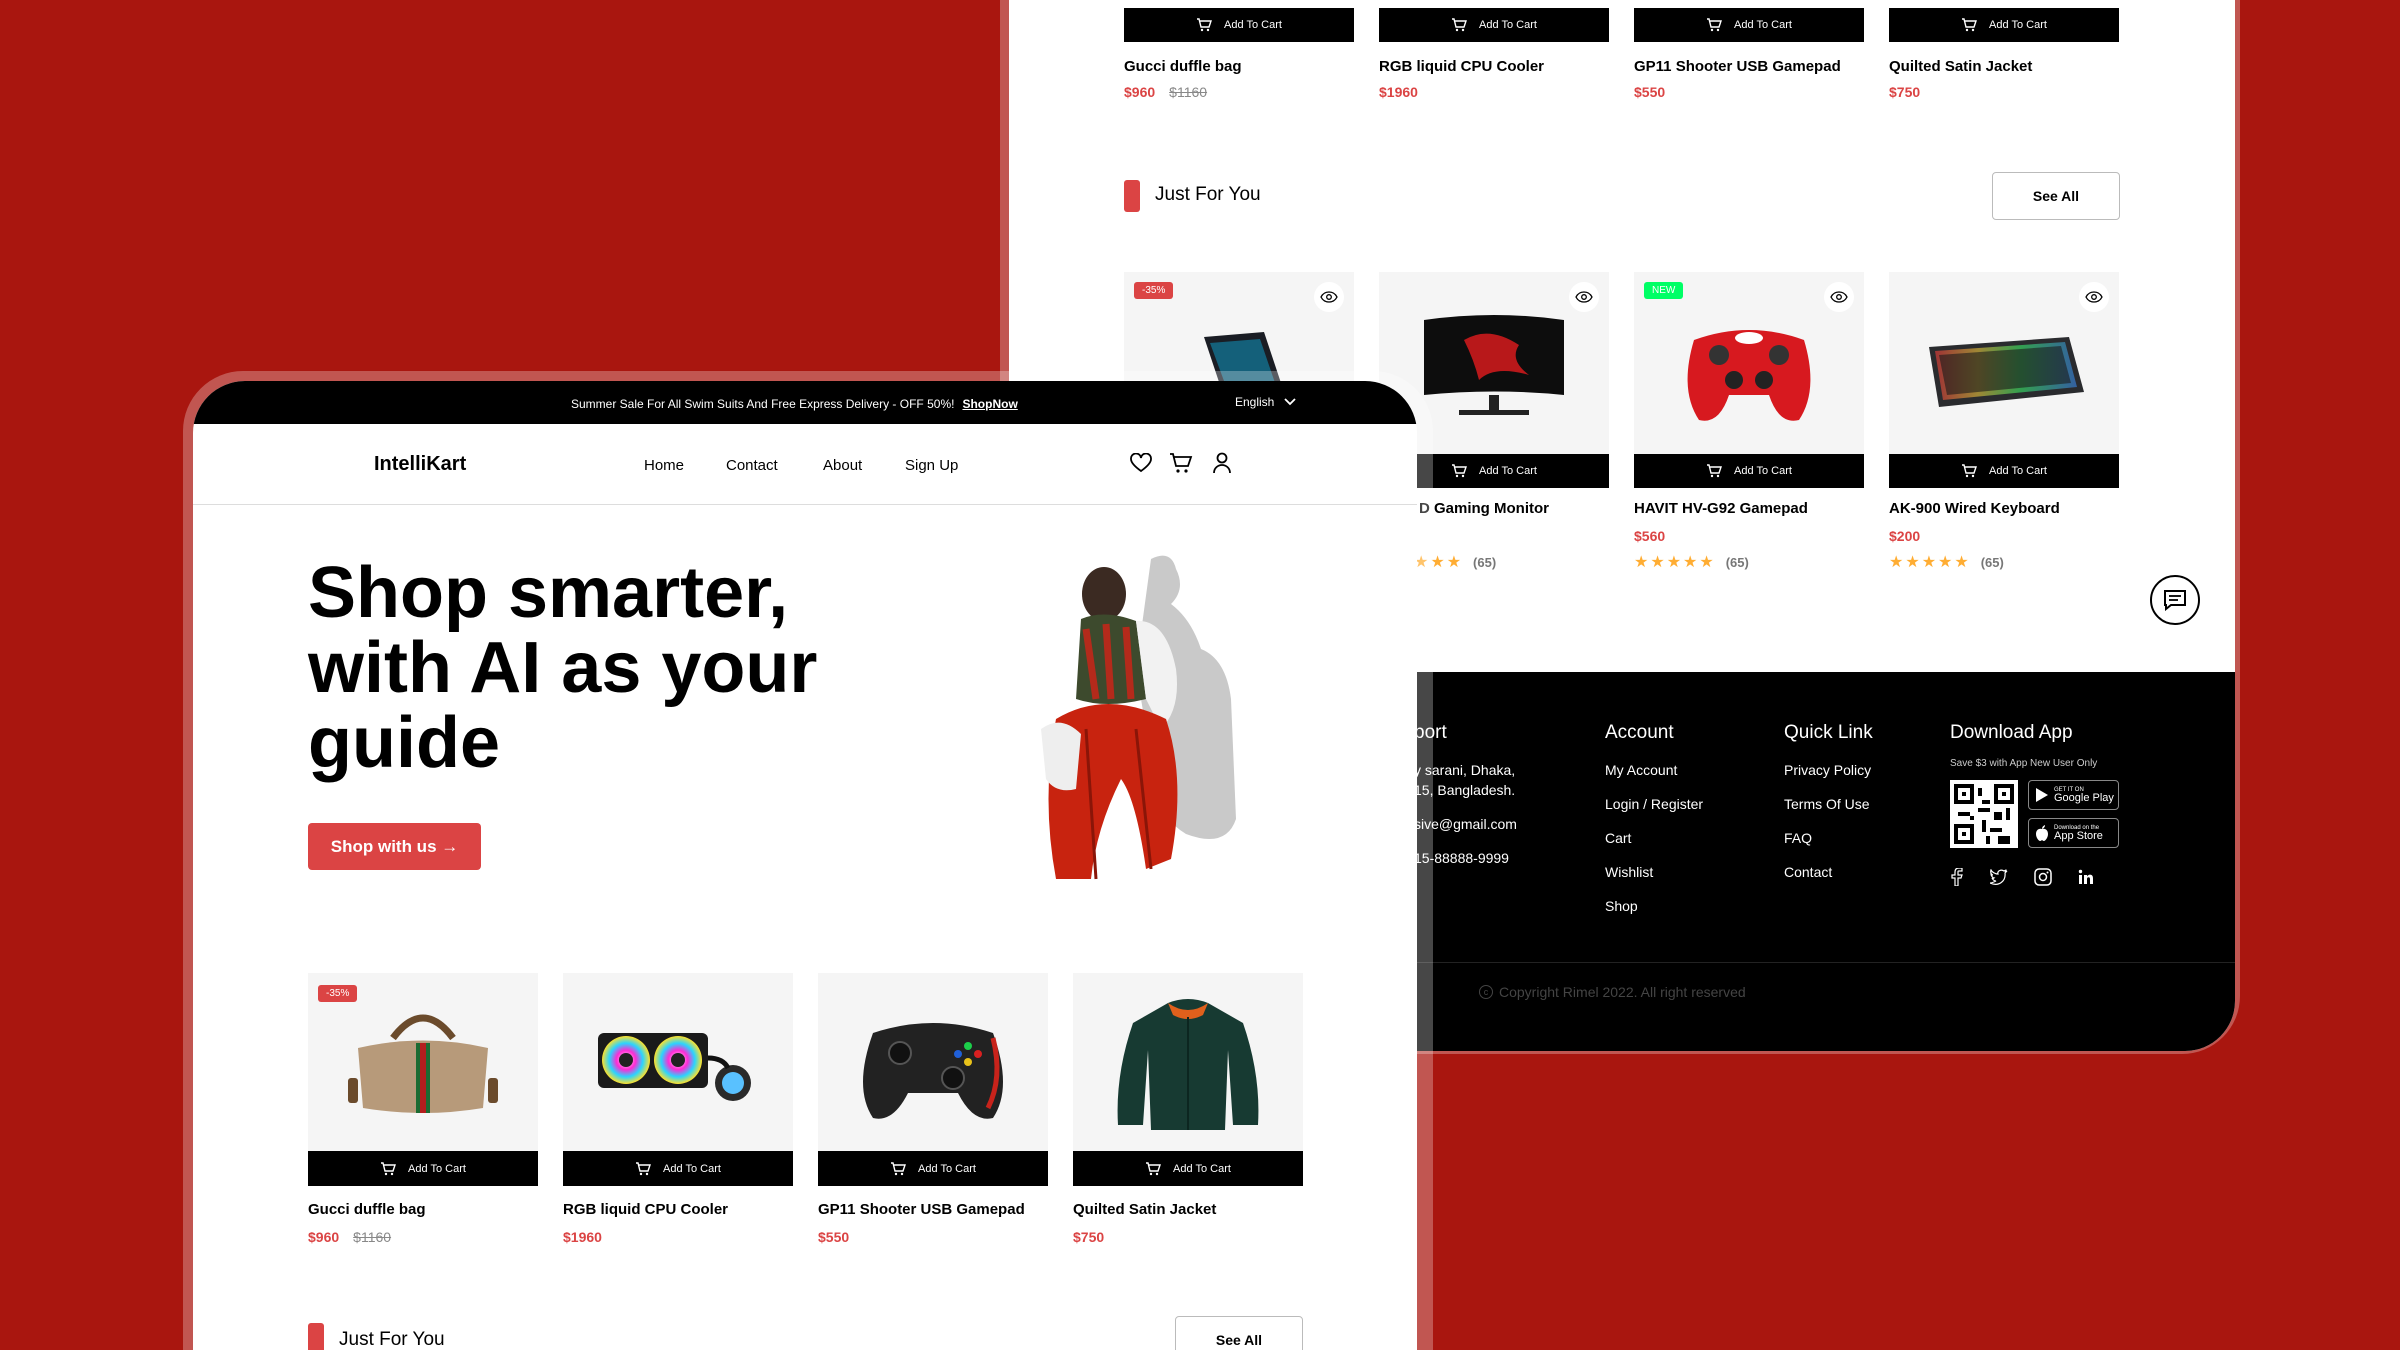 Image resolution: width=2400 pixels, height=1350 pixels. Describe the element at coordinates (1188, 92) in the screenshot. I see `product-old-price: $1160` at that location.